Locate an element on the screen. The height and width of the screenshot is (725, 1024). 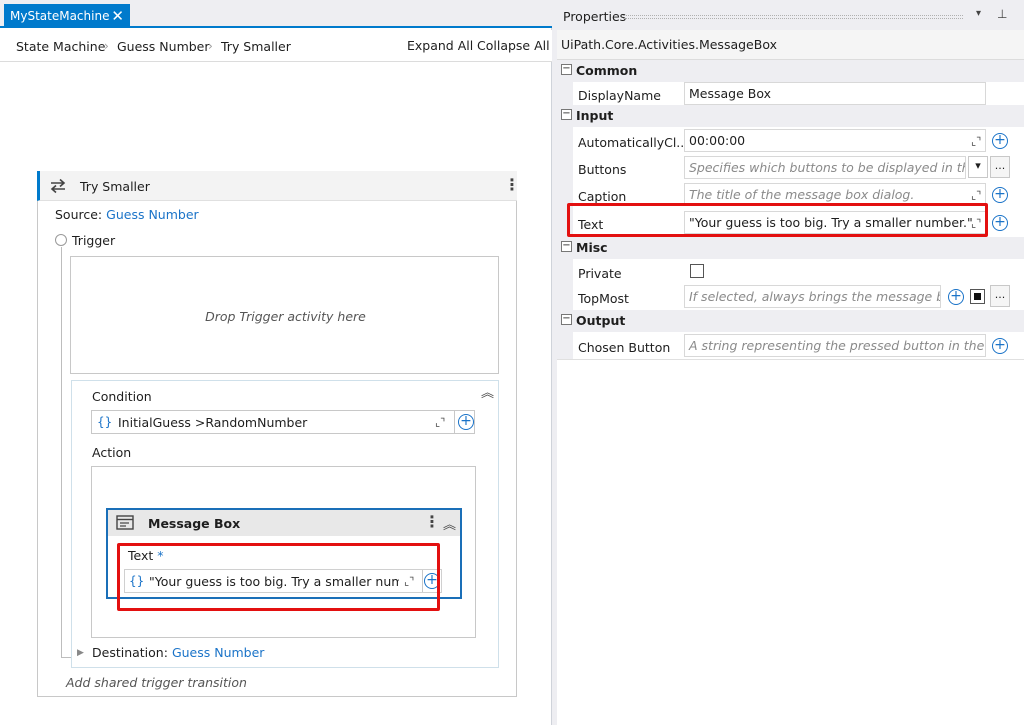
drop-trigger-hint: Drop Trigger activity here is located at coordinates (285, 316).